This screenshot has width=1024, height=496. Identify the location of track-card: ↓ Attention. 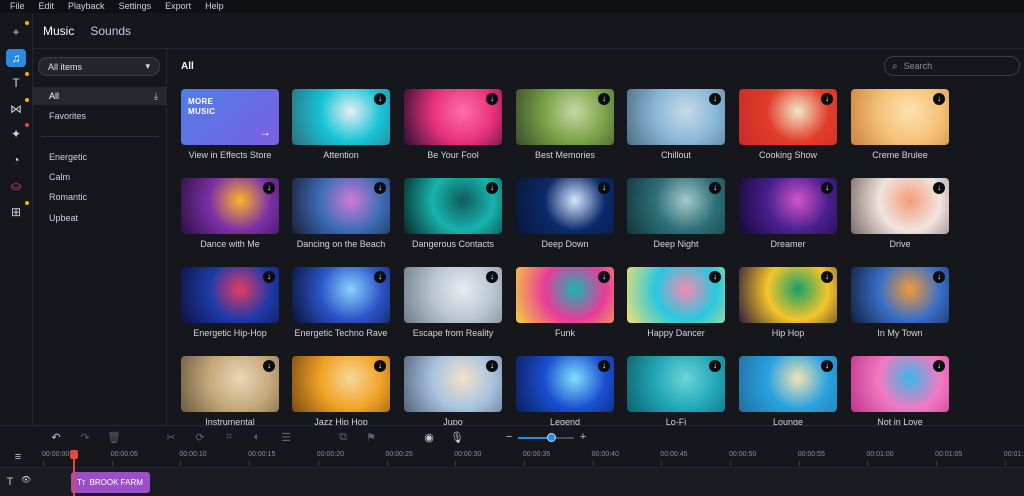
(341, 125).